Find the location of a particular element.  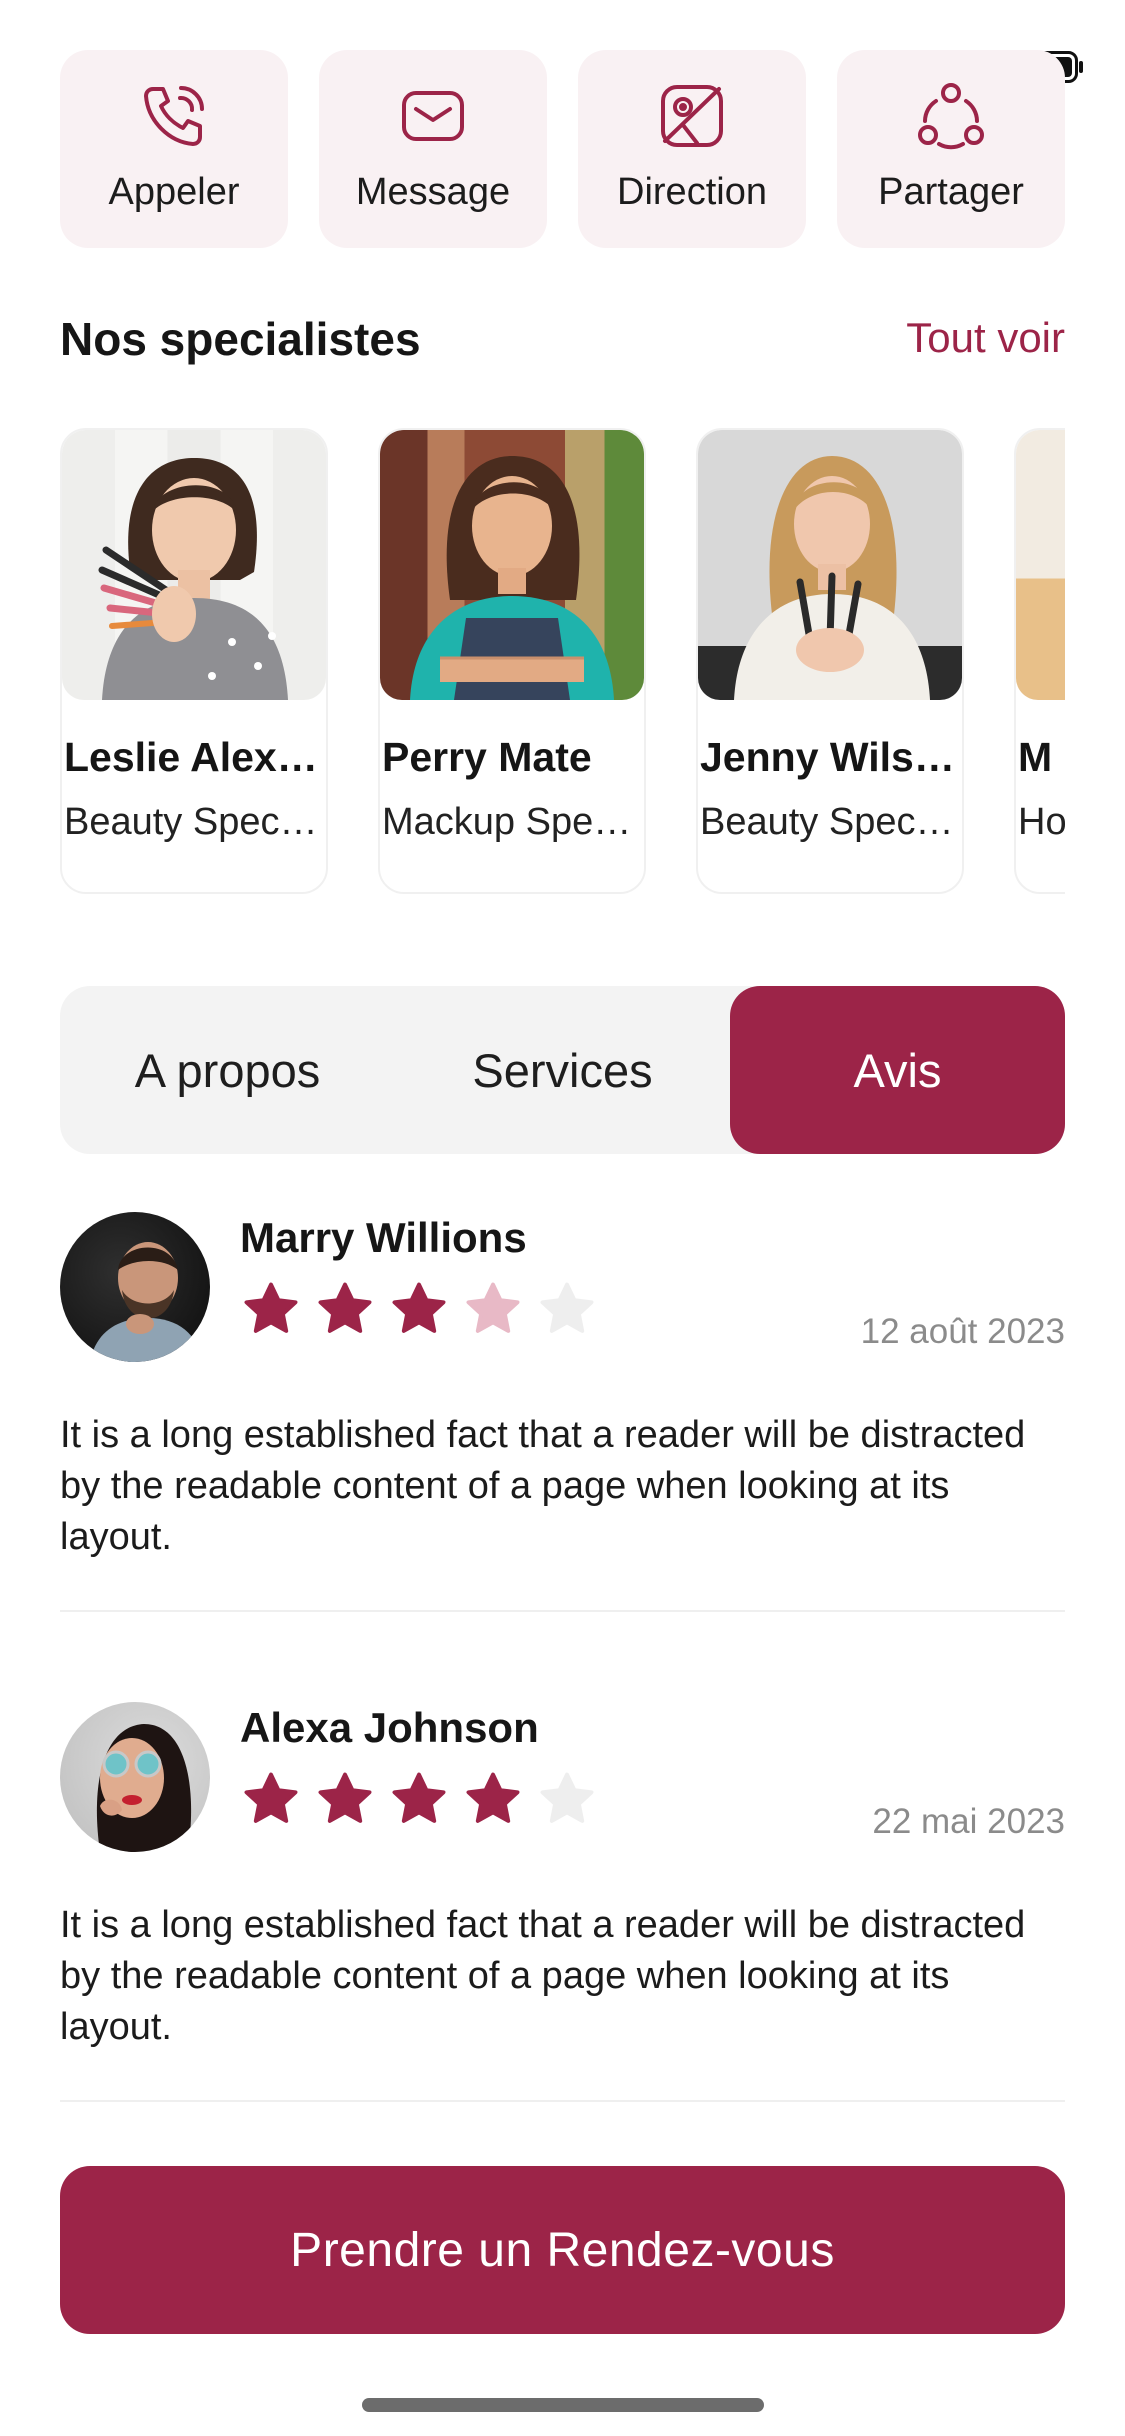

specialist-card: Jenny Wilson Beauty Specialist is located at coordinates (830, 661).